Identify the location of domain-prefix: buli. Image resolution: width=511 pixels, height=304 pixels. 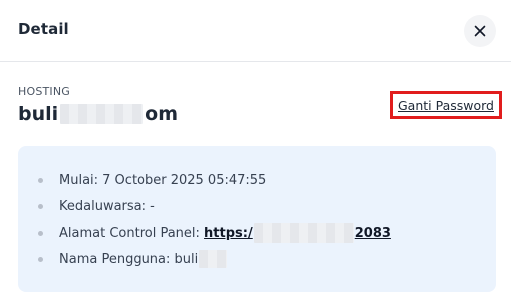
(38, 114).